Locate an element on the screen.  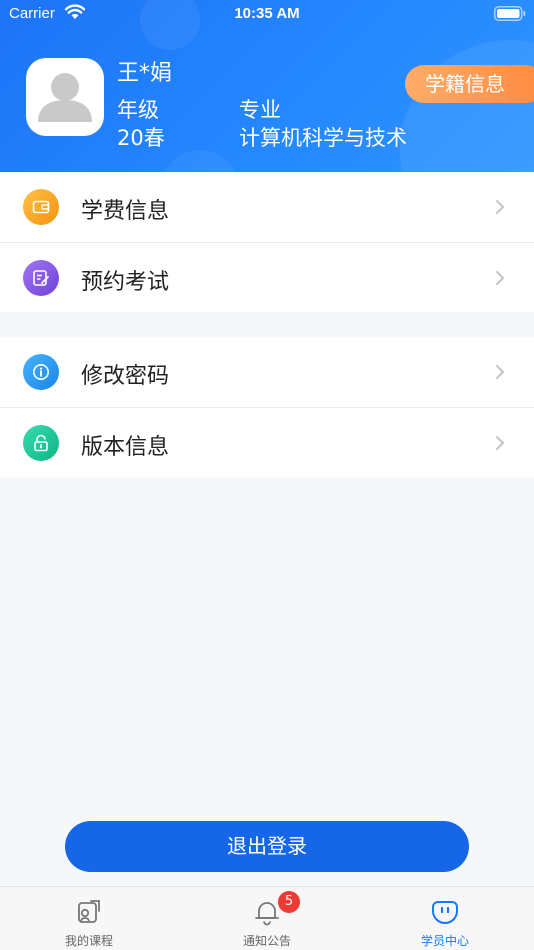
menu-group-settings: 修改密码 版本信息 is located at coordinates (267, 407).